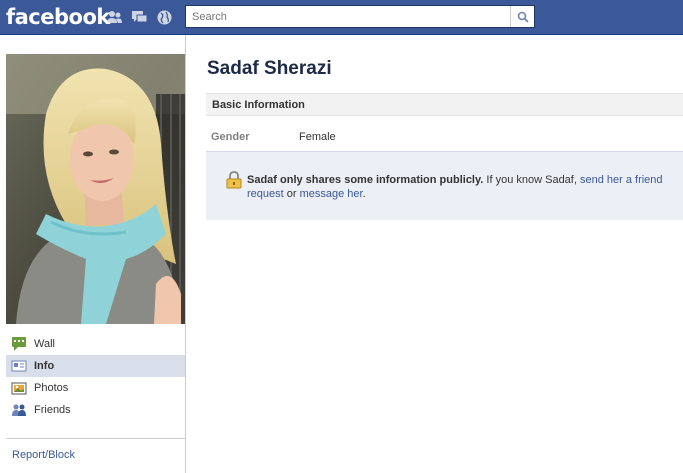  I want to click on search-icon, so click(523, 17).